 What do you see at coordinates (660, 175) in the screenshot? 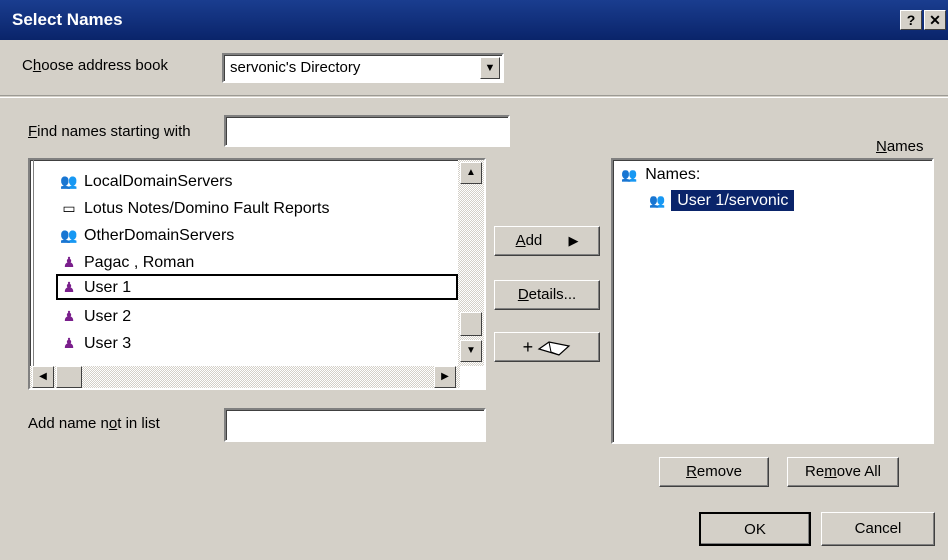
I see `tree-root: 👥 Names:` at bounding box center [660, 175].